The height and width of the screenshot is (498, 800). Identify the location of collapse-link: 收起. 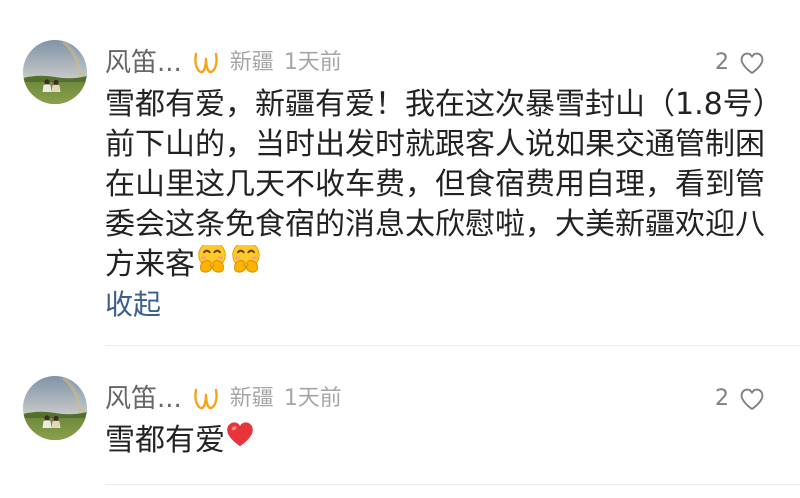
(133, 305).